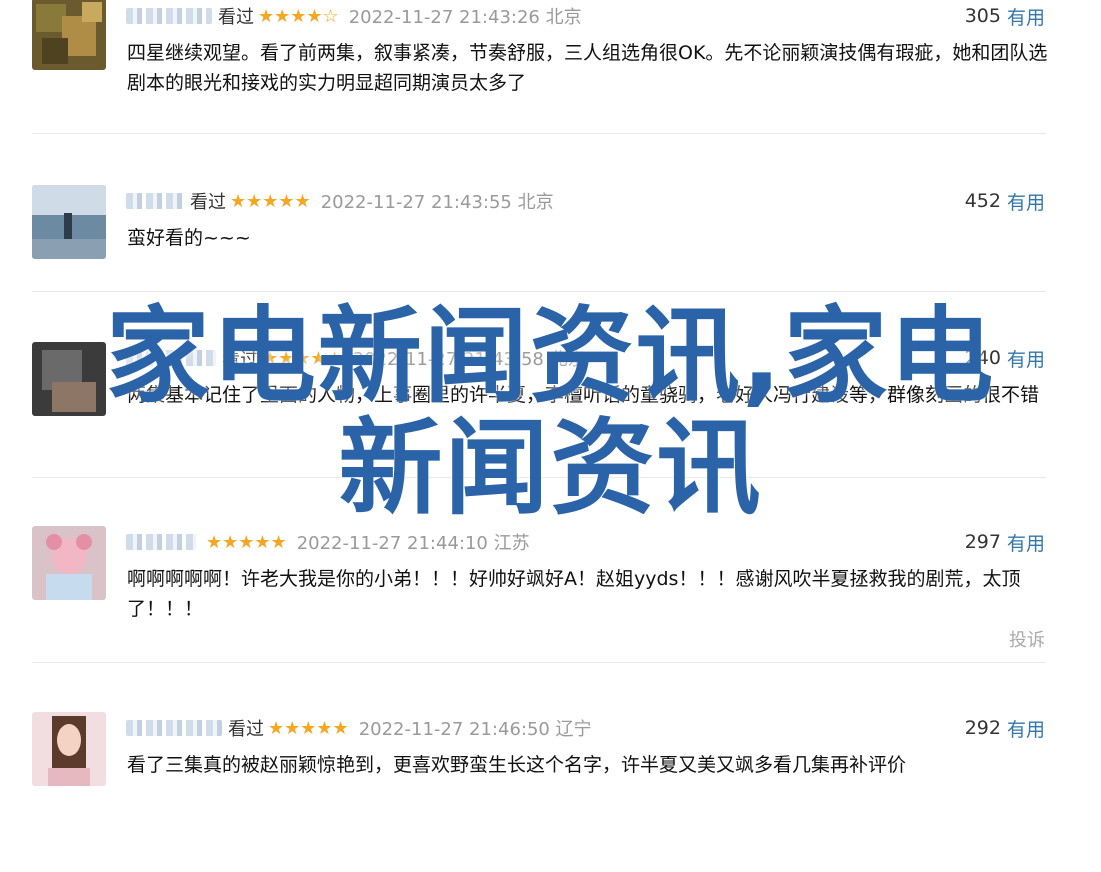 This screenshot has height=872, width=1101. I want to click on vote-count: 297, so click(982, 542).